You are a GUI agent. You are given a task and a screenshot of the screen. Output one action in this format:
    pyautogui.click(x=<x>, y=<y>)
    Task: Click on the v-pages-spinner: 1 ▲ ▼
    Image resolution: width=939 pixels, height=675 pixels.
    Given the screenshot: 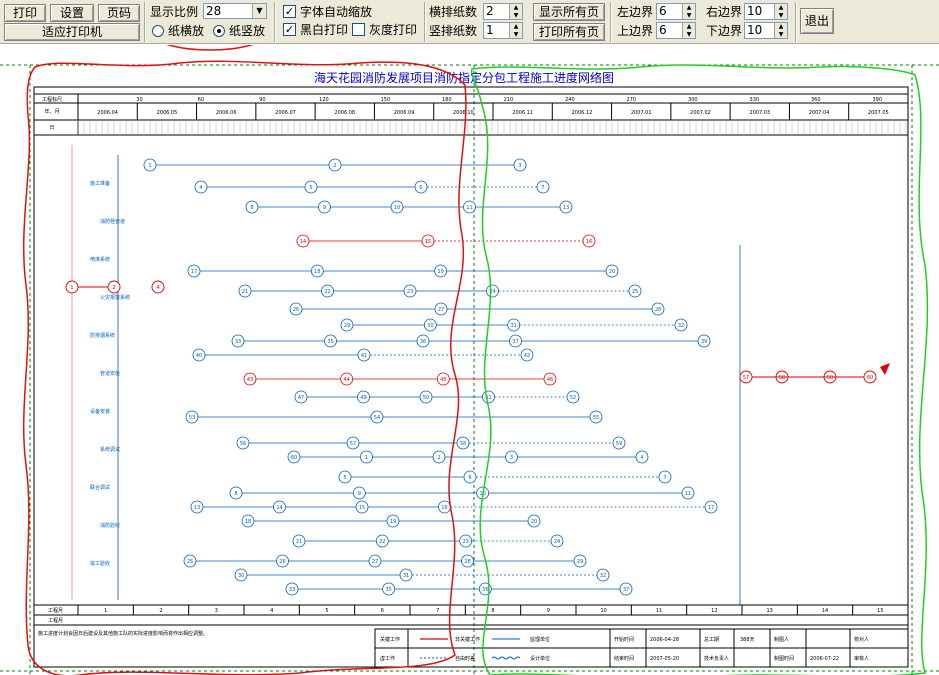 What is the action you would take?
    pyautogui.click(x=503, y=30)
    